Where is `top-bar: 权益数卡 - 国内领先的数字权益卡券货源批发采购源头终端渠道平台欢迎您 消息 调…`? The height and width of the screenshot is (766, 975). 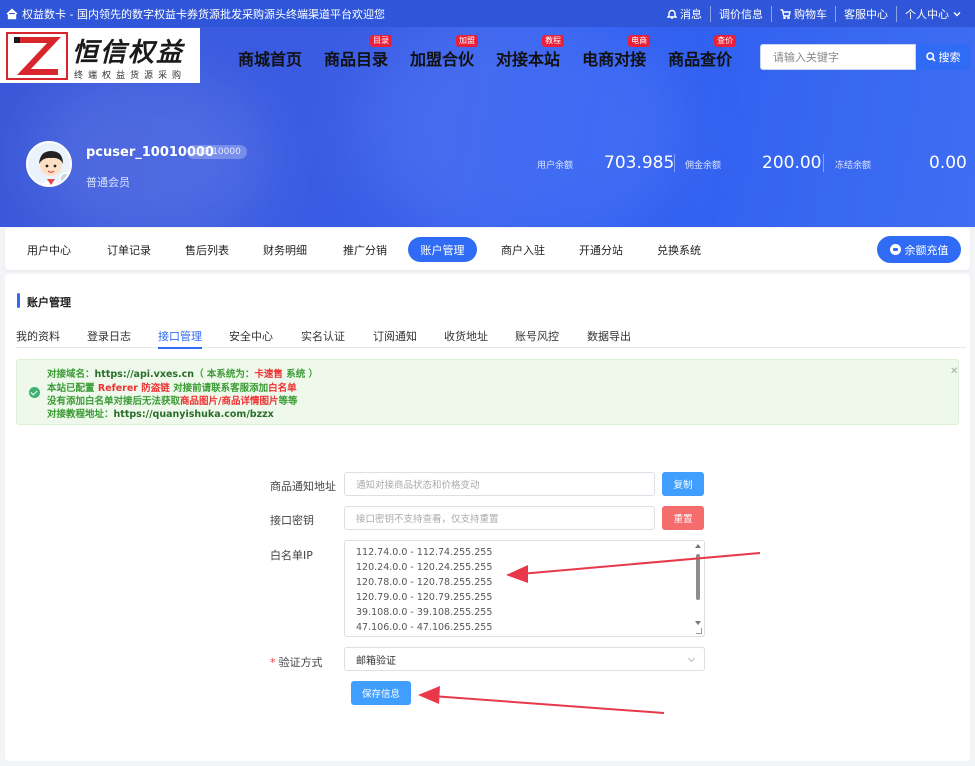 top-bar: 权益数卡 - 国内领先的数字权益卡券货源批发采购源头终端渠道平台欢迎您 消息 调… is located at coordinates (487, 13).